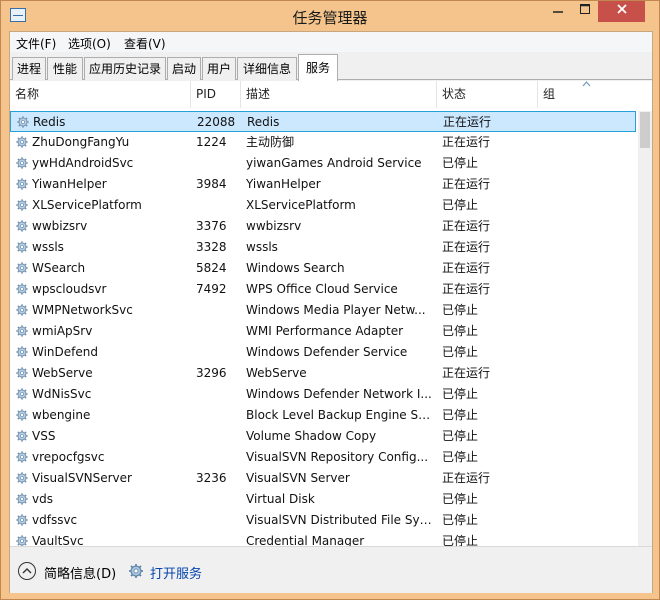 The height and width of the screenshot is (600, 660). What do you see at coordinates (125, 68) in the screenshot?
I see `tab-app-history: 应用历史记录` at bounding box center [125, 68].